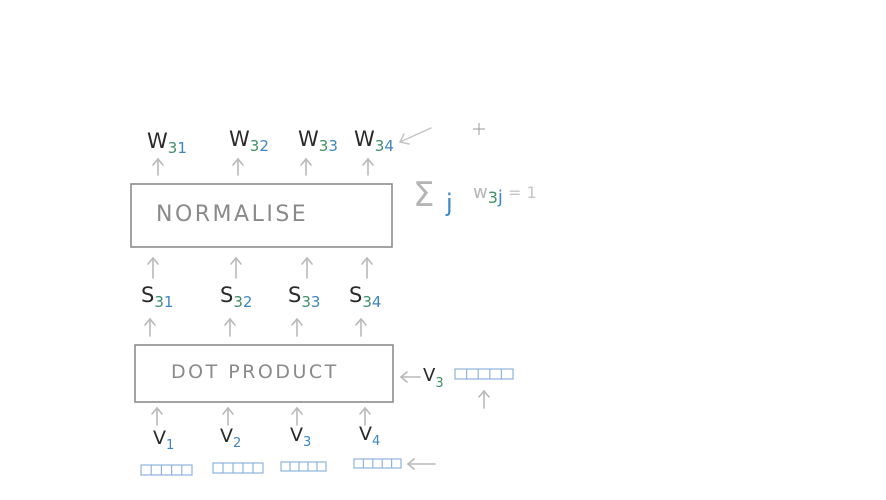  What do you see at coordinates (423, 195) in the screenshot?
I see `sum-sigma: Σ` at bounding box center [423, 195].